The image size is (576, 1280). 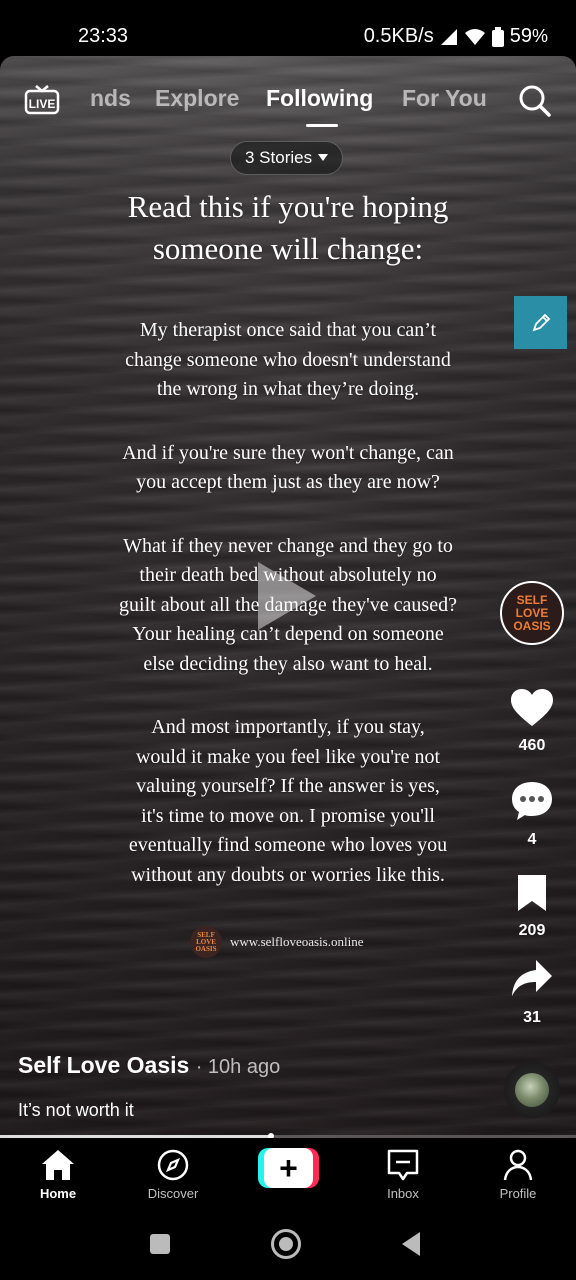 I want to click on status-time: 23:33, so click(x=103, y=36).